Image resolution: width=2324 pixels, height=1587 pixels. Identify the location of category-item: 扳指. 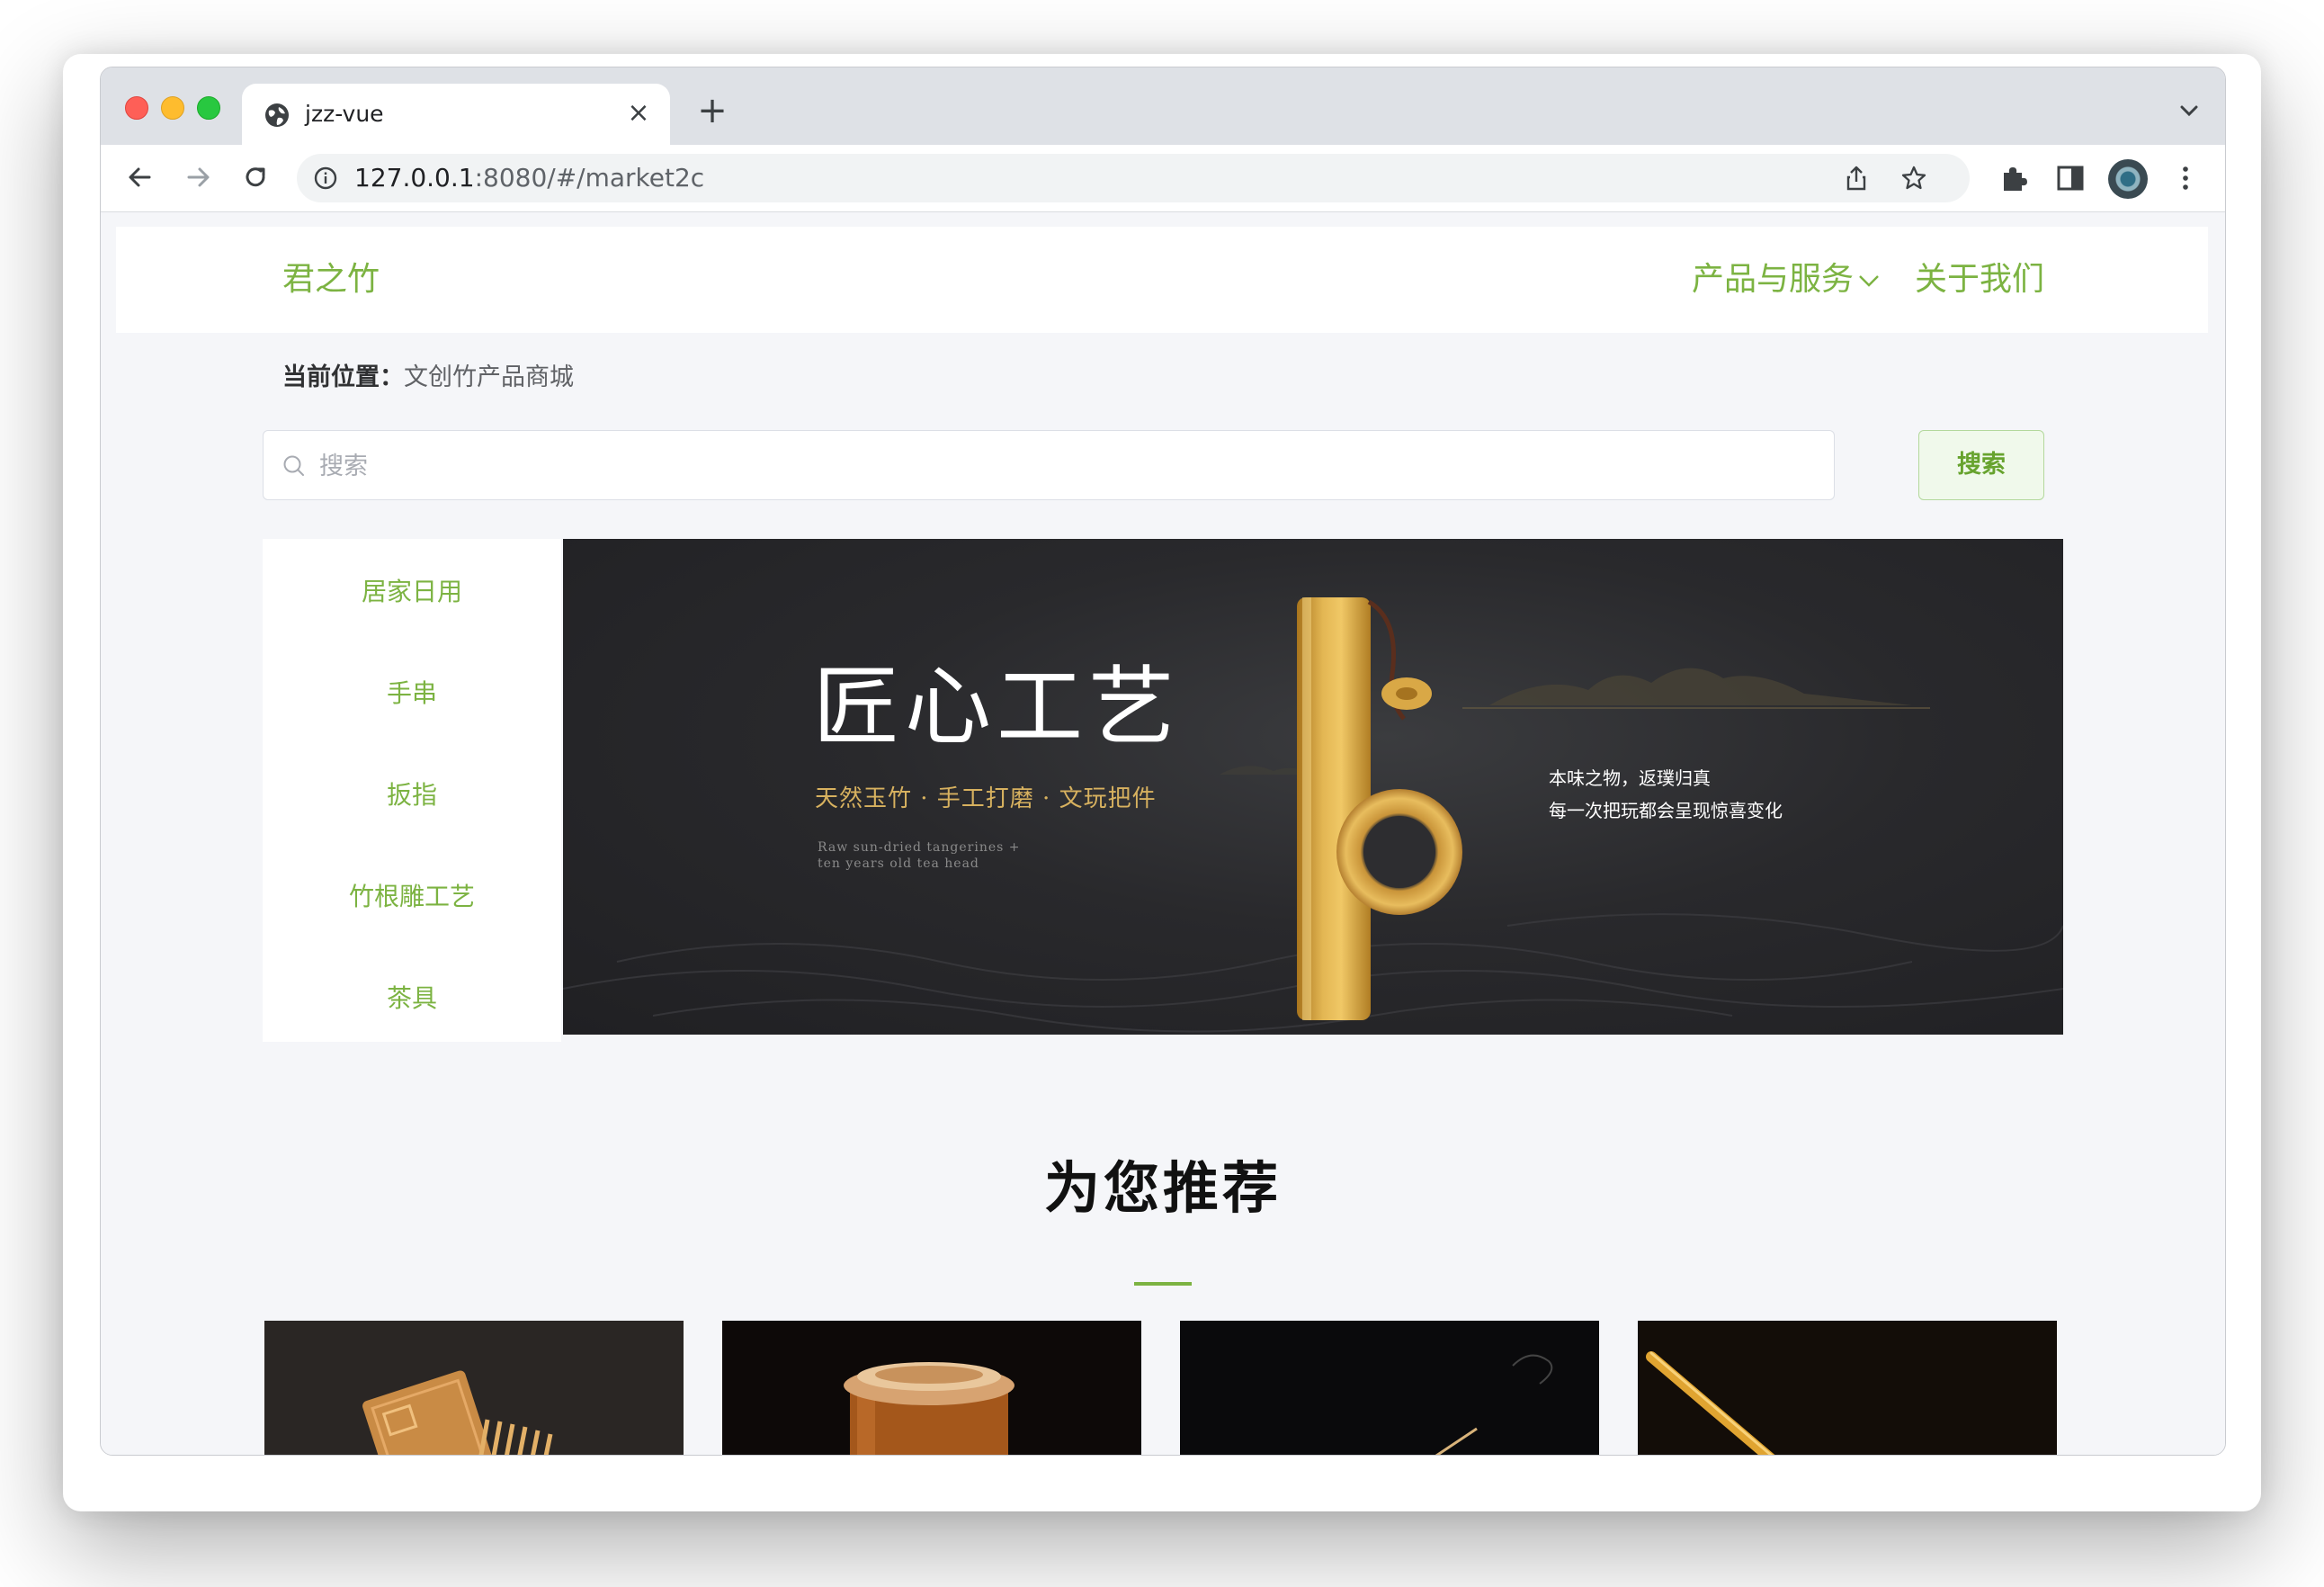
(412, 795).